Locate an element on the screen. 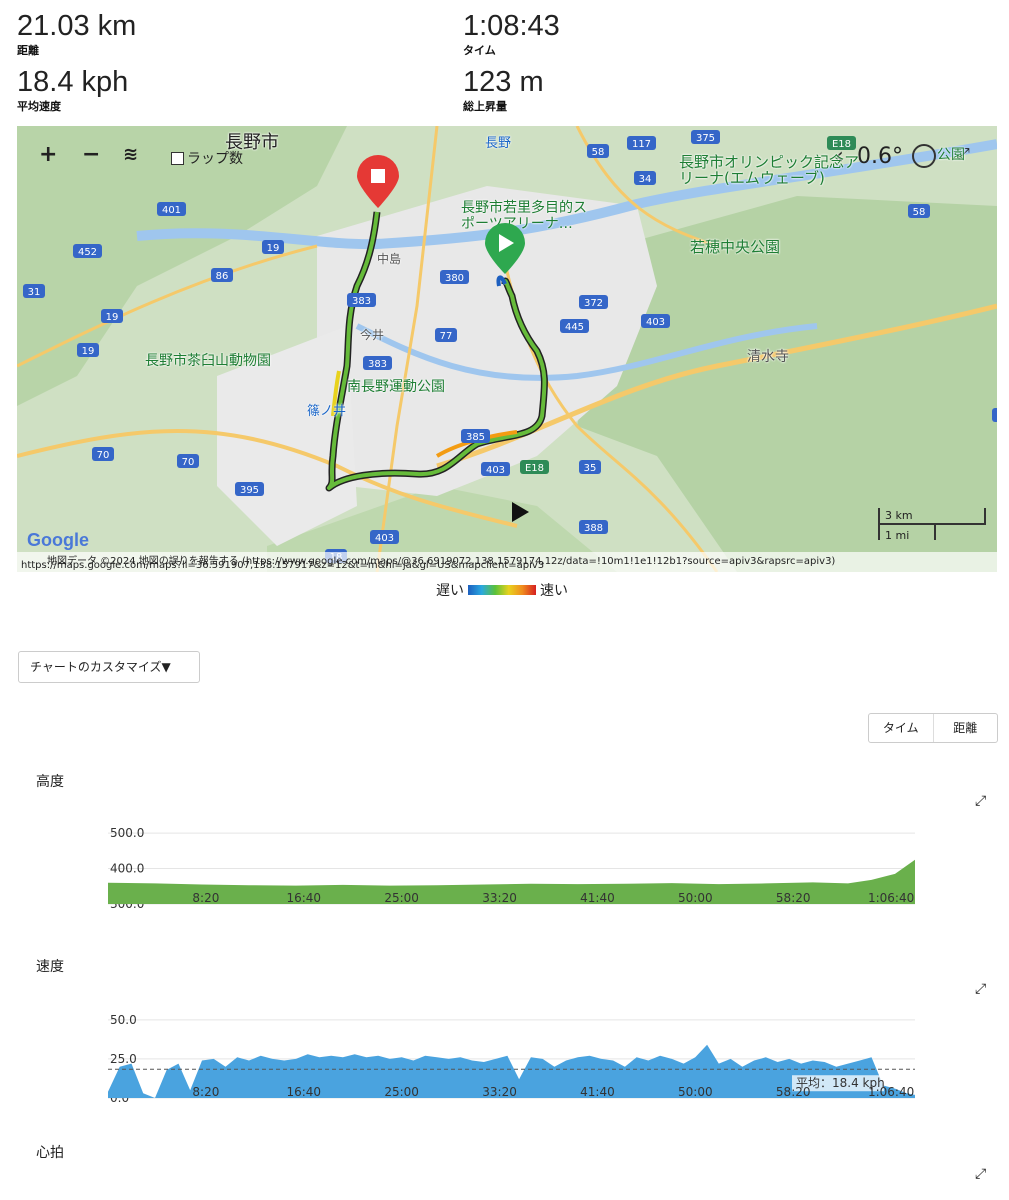  end-marker is located at coordinates (378, 181).